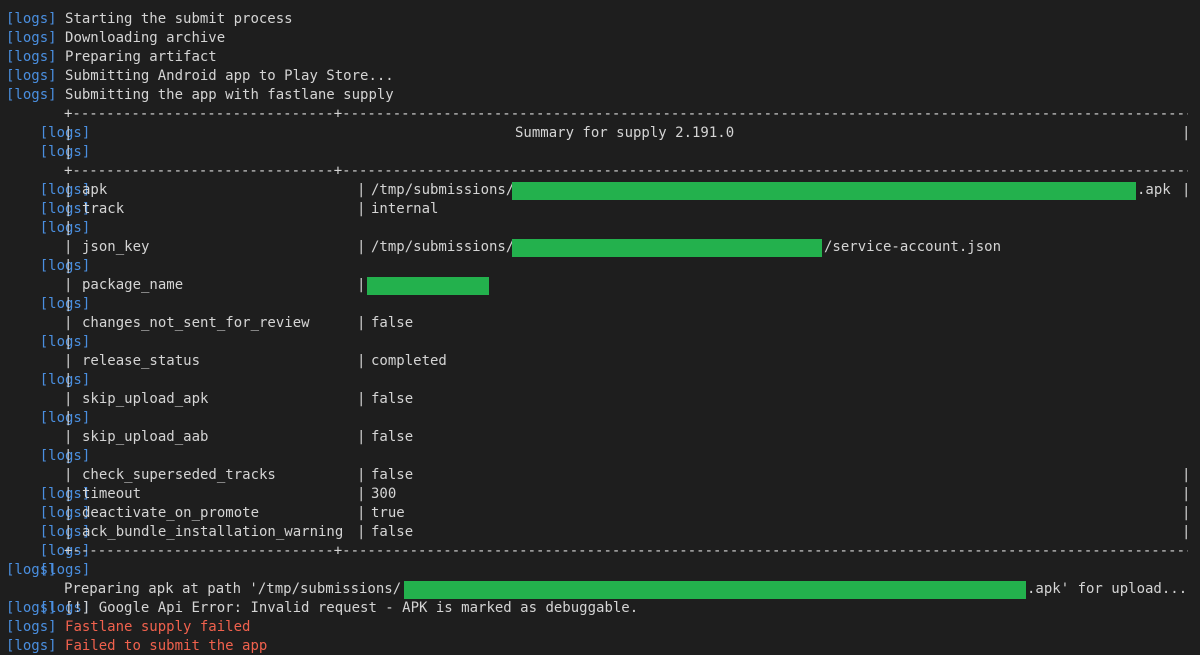 The height and width of the screenshot is (655, 1200). What do you see at coordinates (601, 294) in the screenshot?
I see `table-row: [logs] | package_name |` at bounding box center [601, 294].